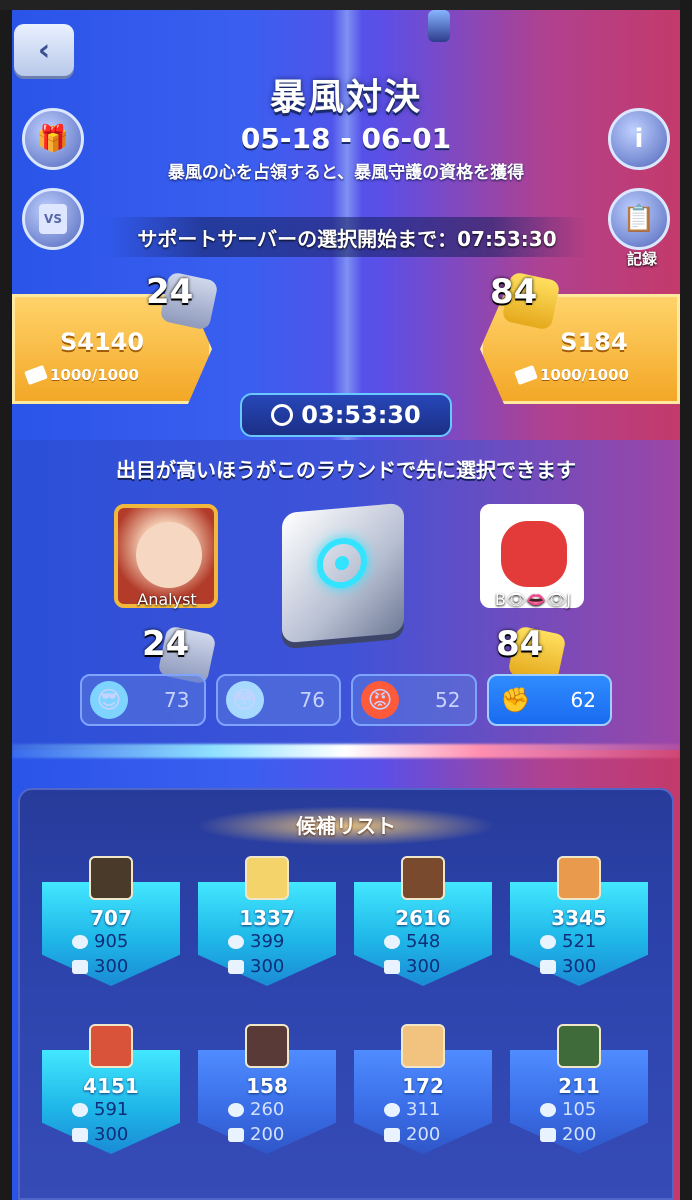 This screenshot has height=1200, width=692. Describe the element at coordinates (346, 5) in the screenshot. I see `status-bar` at that location.